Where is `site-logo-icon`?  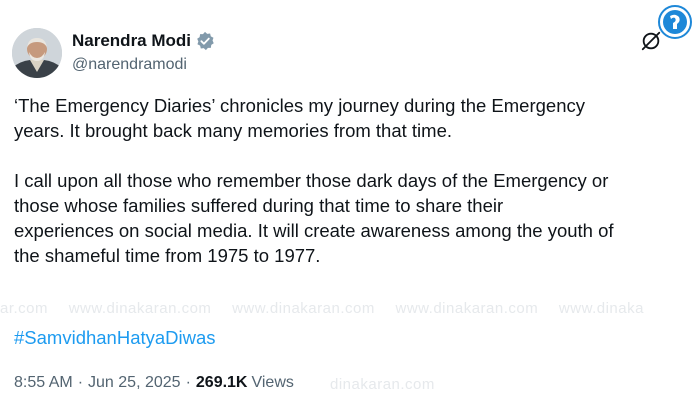
site-logo-icon is located at coordinates (675, 22).